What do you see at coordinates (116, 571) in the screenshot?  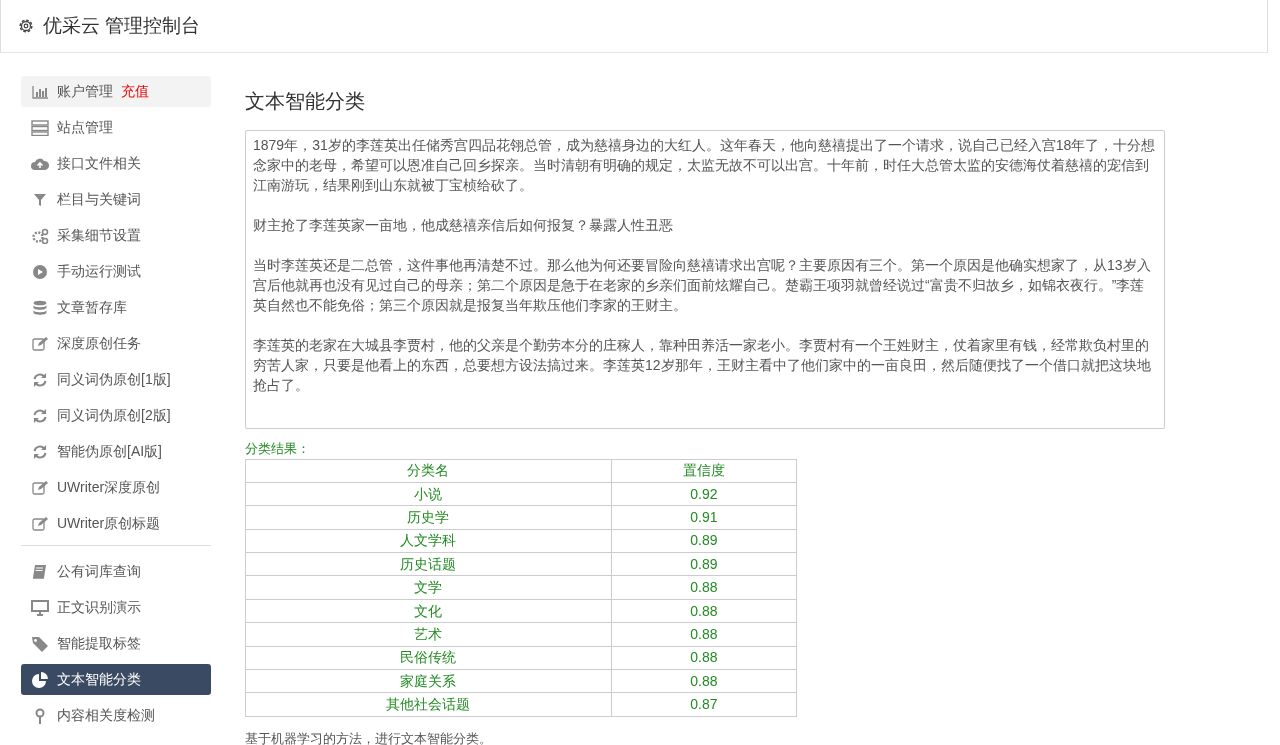 I see `sidebar-item: 公有词库查询` at bounding box center [116, 571].